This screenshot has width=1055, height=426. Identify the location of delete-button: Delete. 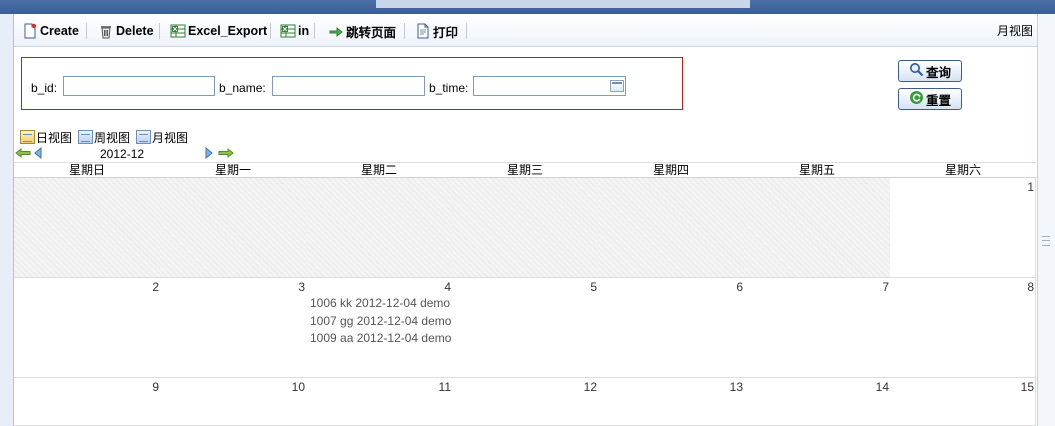
(126, 31).